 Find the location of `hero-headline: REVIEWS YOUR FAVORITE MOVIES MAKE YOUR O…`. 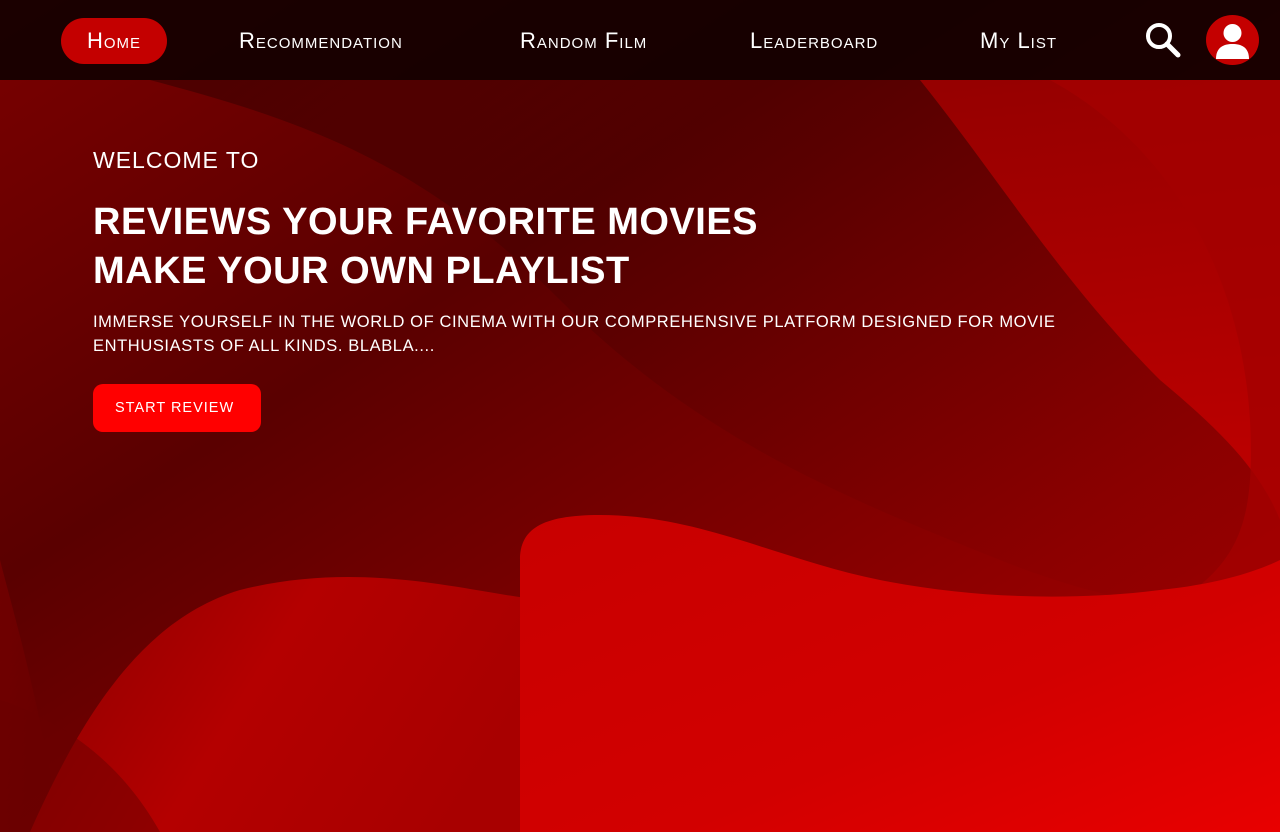

hero-headline: REVIEWS YOUR FAVORITE MOVIES MAKE YOUR O… is located at coordinates (593, 247).